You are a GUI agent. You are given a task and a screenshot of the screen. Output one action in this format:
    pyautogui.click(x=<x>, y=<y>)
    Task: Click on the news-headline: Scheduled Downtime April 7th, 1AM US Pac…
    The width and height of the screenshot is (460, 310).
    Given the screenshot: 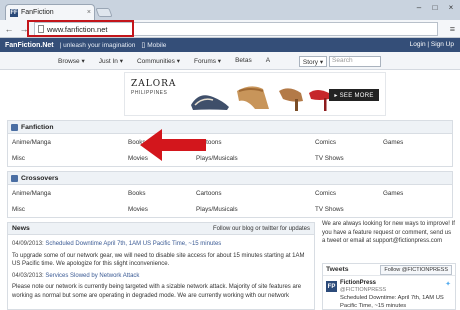 What is the action you would take?
    pyautogui.click(x=133, y=244)
    